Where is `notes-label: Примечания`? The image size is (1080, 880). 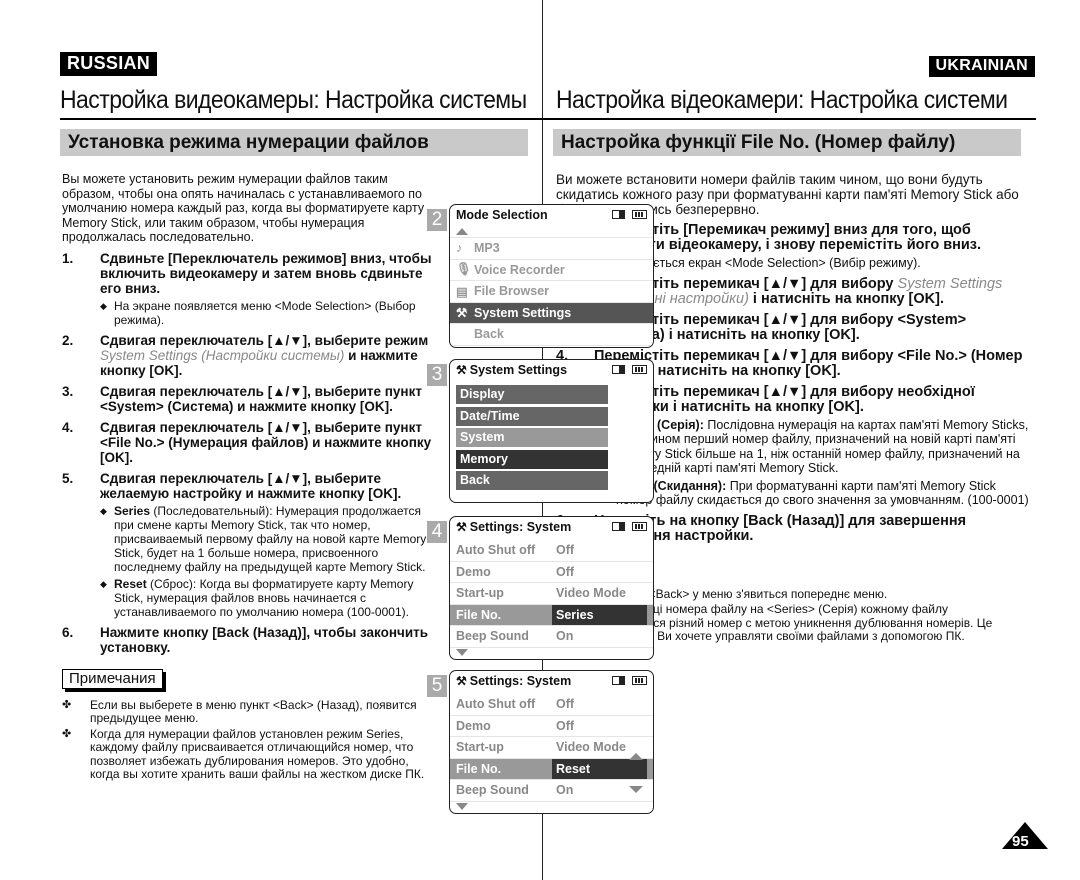
notes-label: Примечания is located at coordinates (112, 678).